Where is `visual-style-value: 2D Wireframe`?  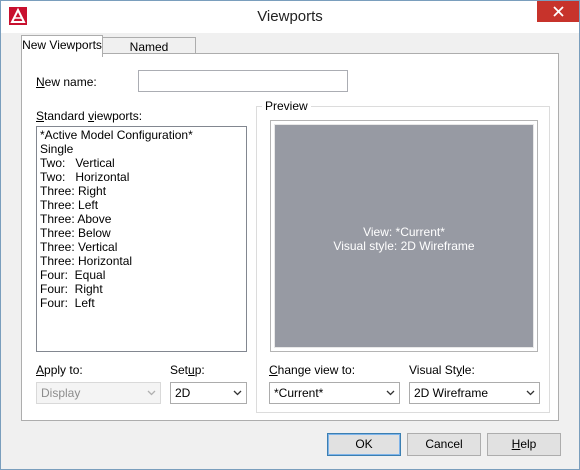
visual-style-value: 2D Wireframe is located at coordinates (451, 393).